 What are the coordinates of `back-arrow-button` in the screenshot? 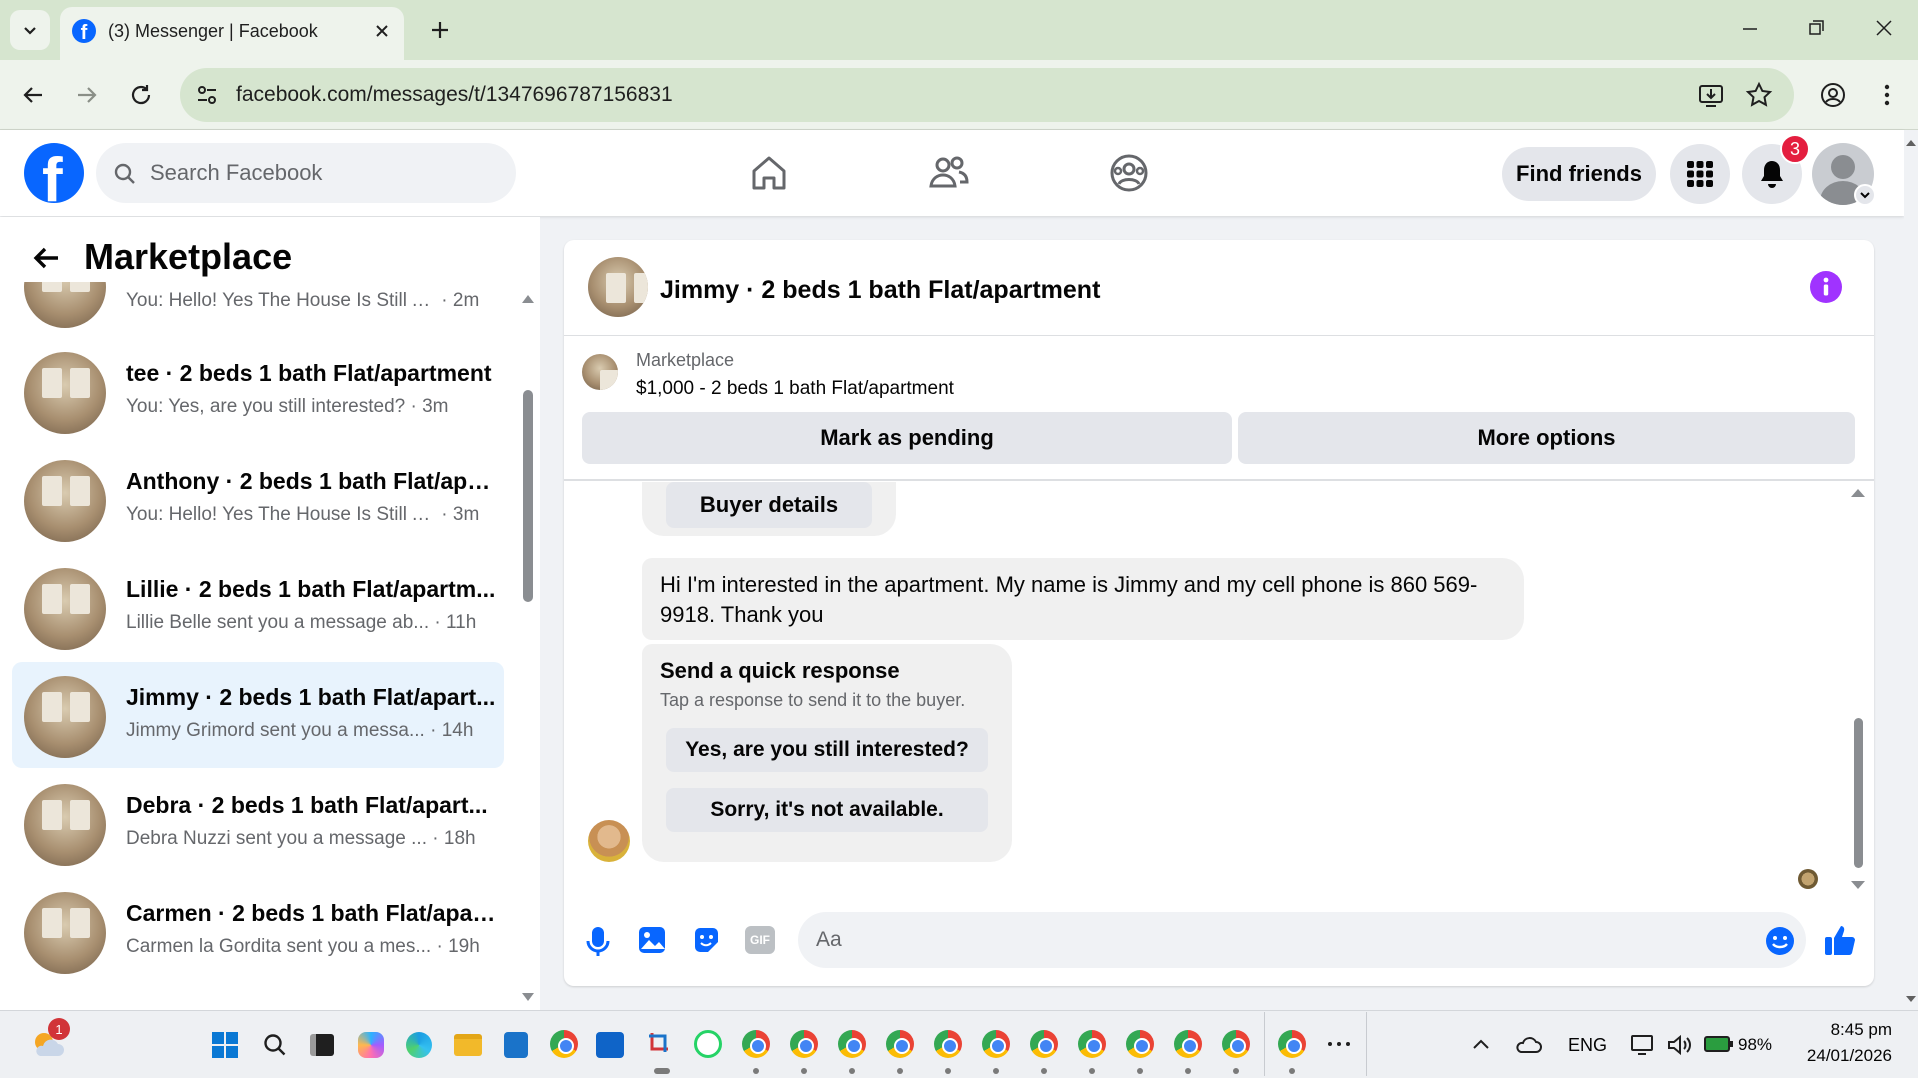 It's located at (46, 258).